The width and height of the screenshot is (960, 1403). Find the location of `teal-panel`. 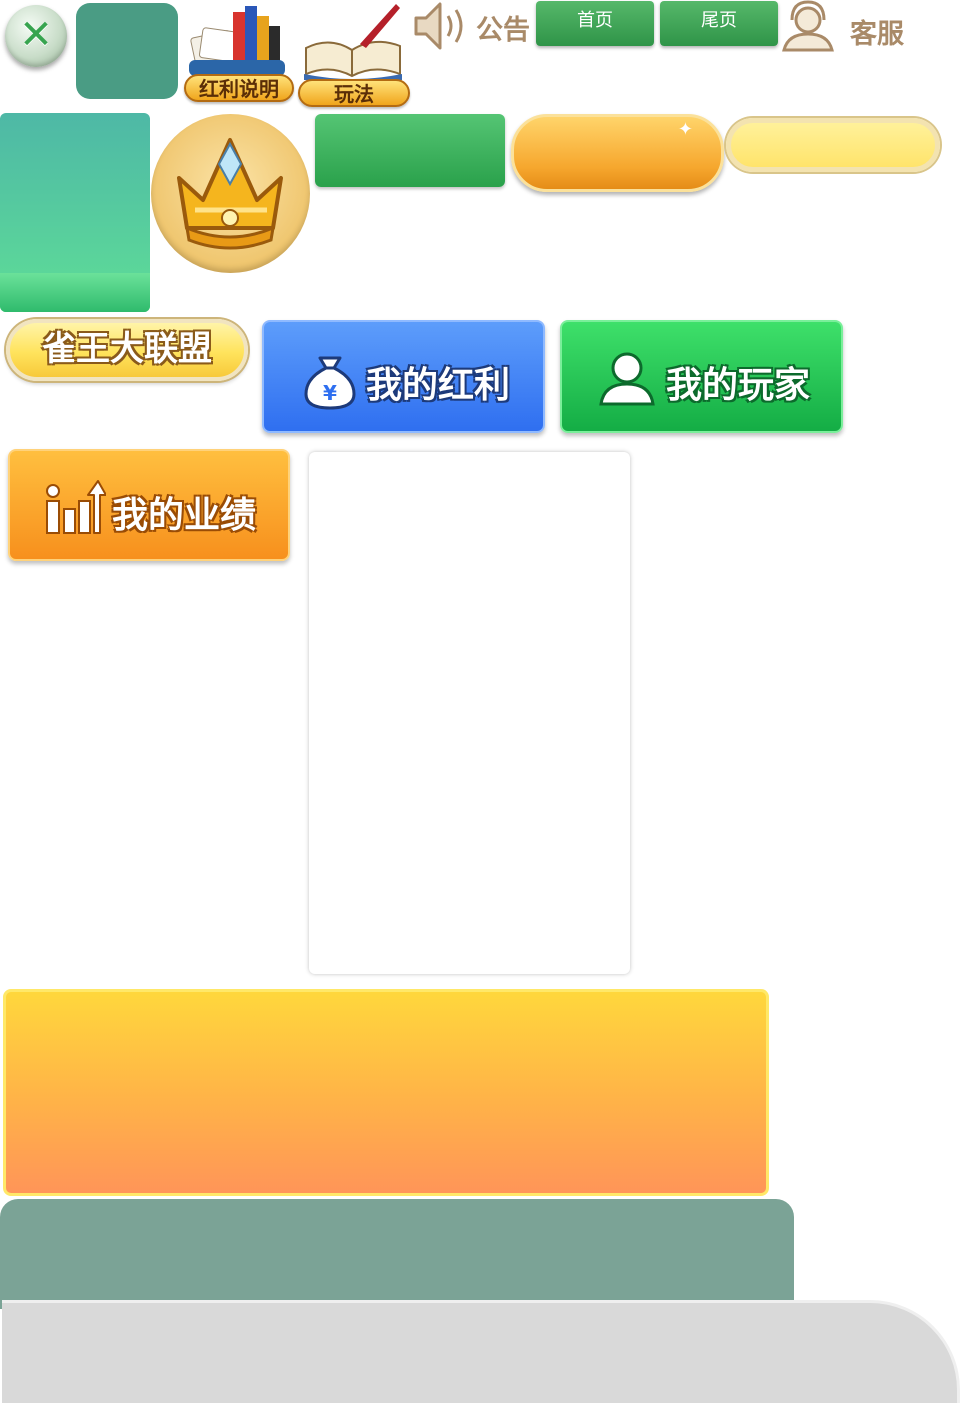

teal-panel is located at coordinates (75, 212).